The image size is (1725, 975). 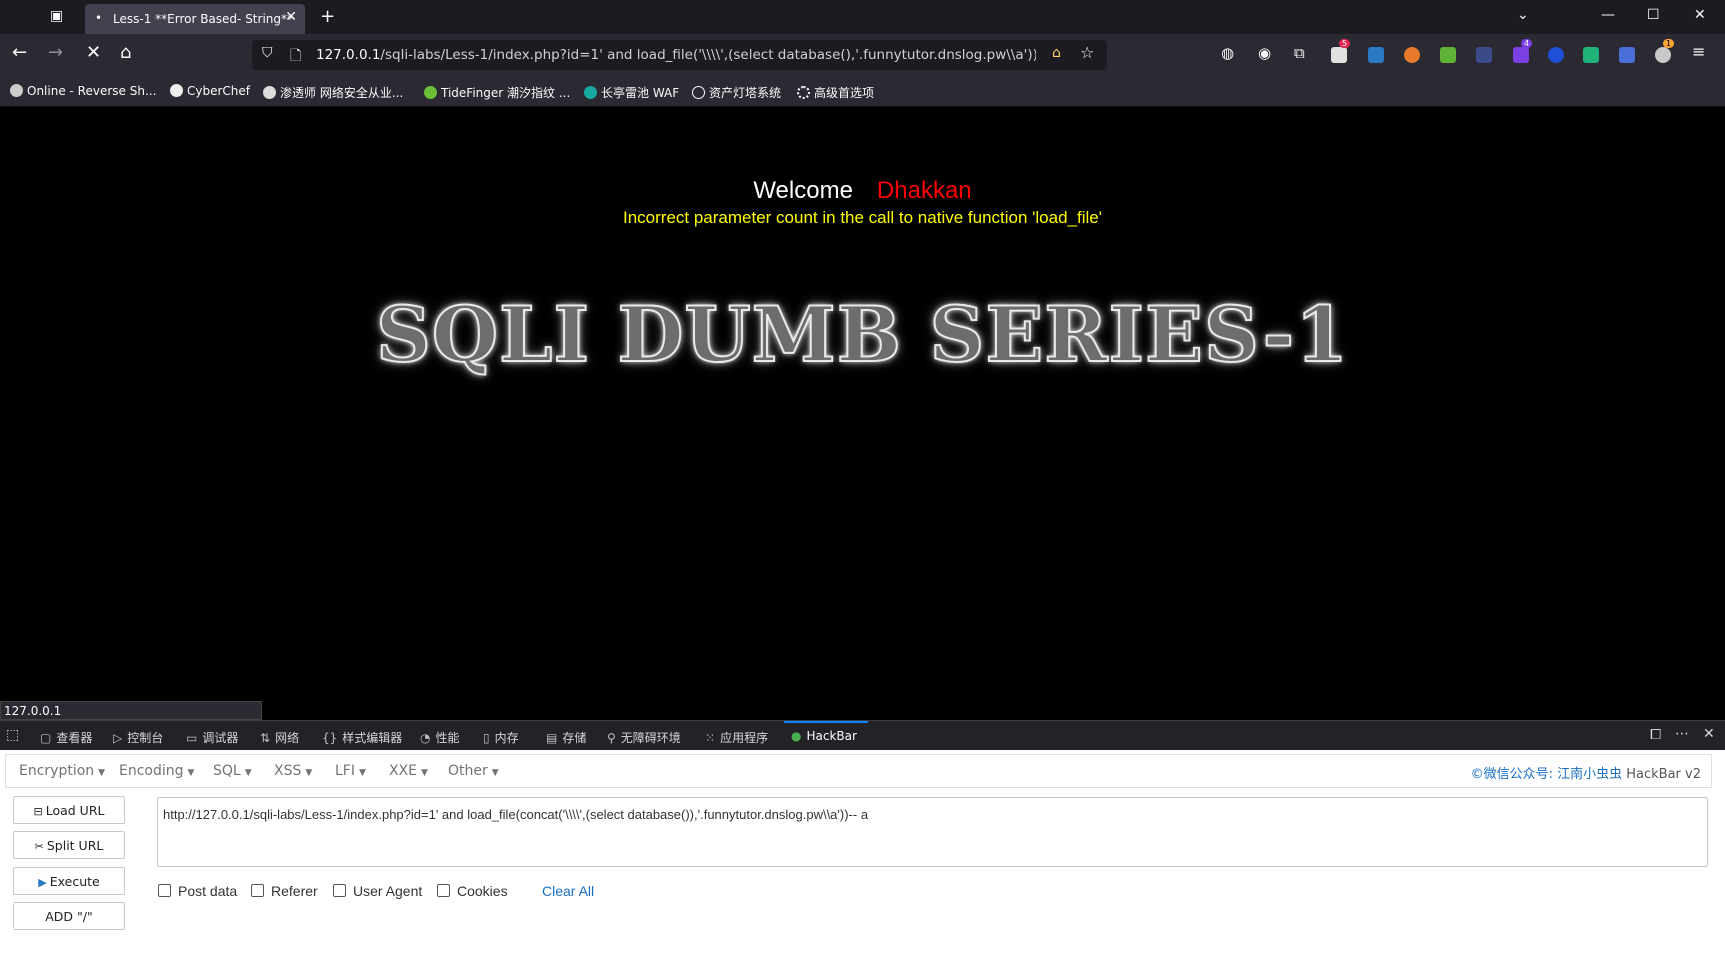 I want to click on back-arrow-icon: ←, so click(x=19, y=52).